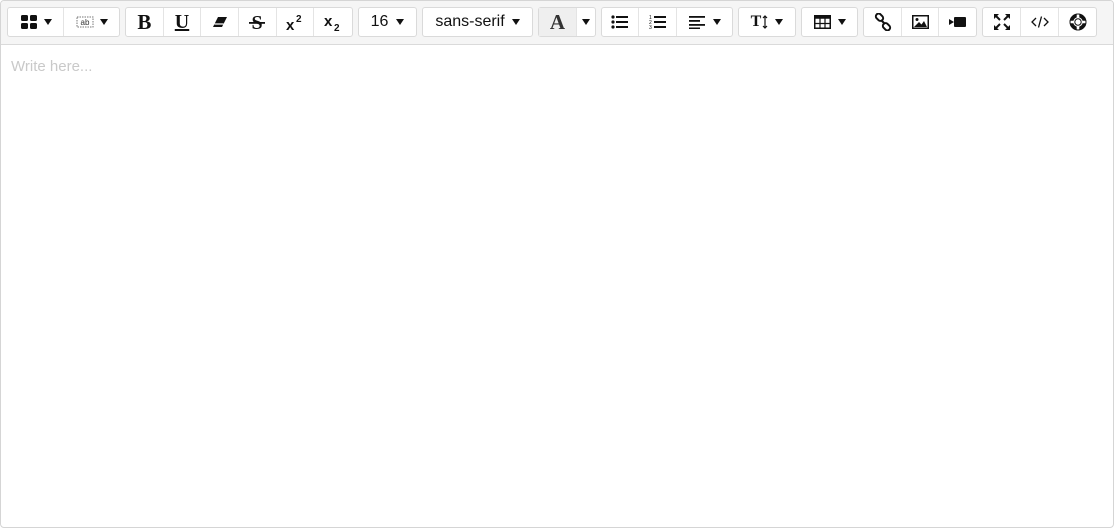  I want to click on svg-text: ab, so click(84, 22).